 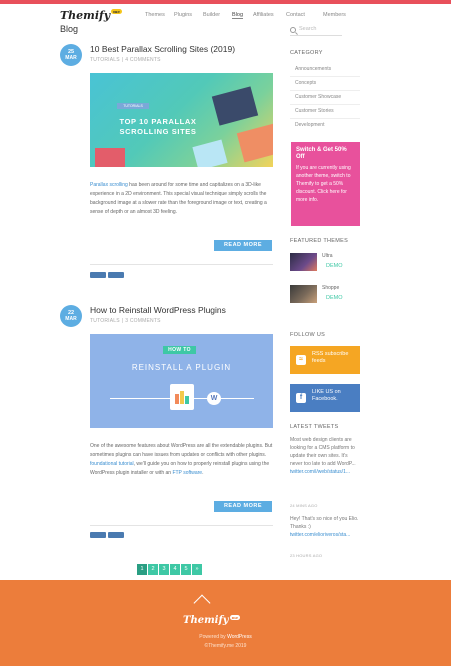 I want to click on tweet-time: 24 MINS AGO, so click(x=304, y=505).